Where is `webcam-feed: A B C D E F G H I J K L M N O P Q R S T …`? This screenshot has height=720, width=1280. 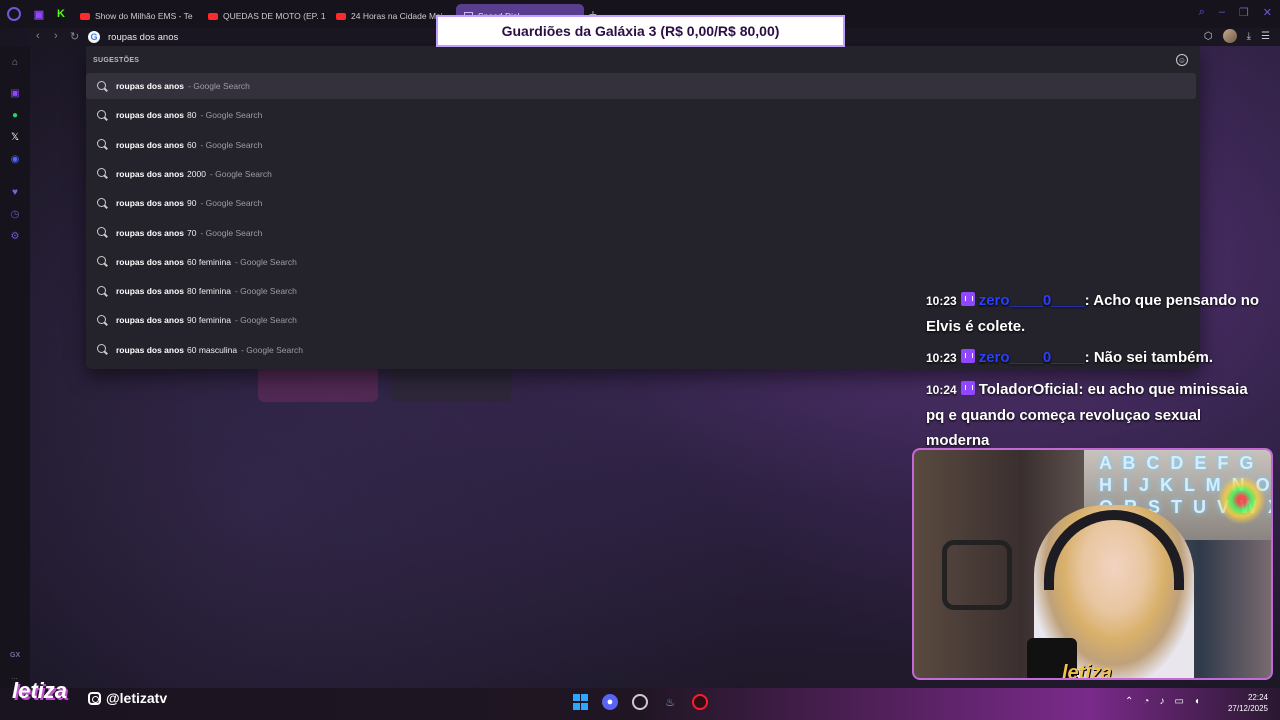 webcam-feed: A B C D E F G H I J K L M N O P Q R S T … is located at coordinates (1092, 564).